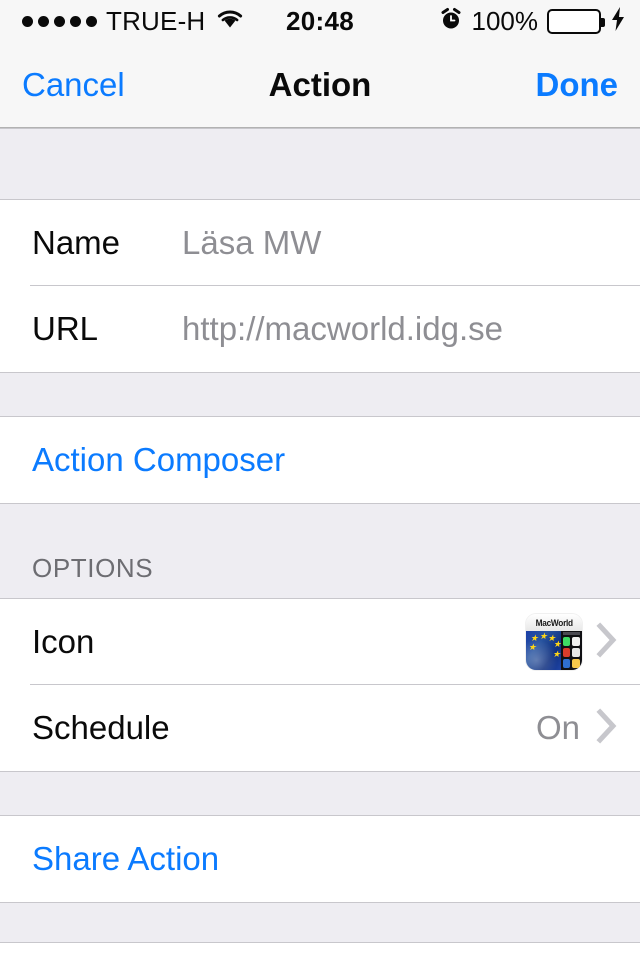  I want to click on url-field-label: URL, so click(65, 328).